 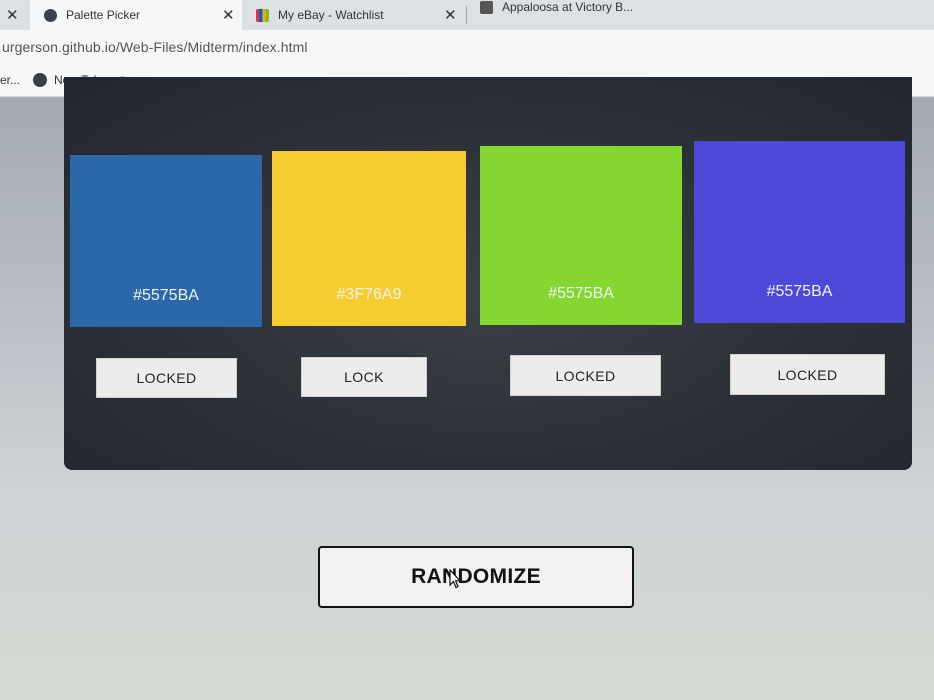 I want to click on camera-icon, so click(x=486, y=7).